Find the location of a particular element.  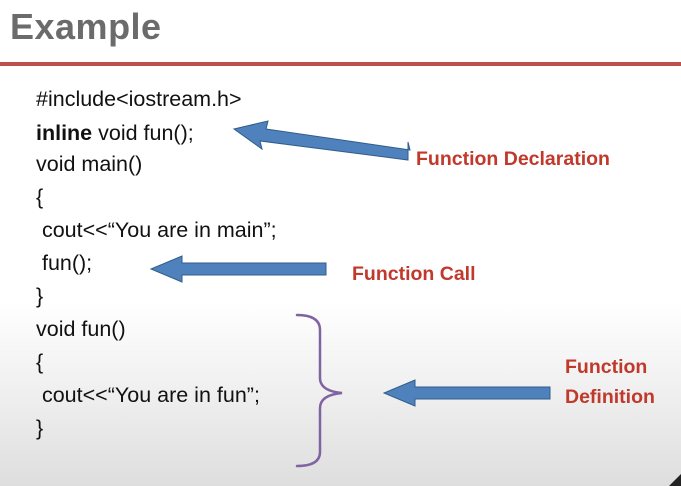

definition-brace-icon is located at coordinates (319, 390).